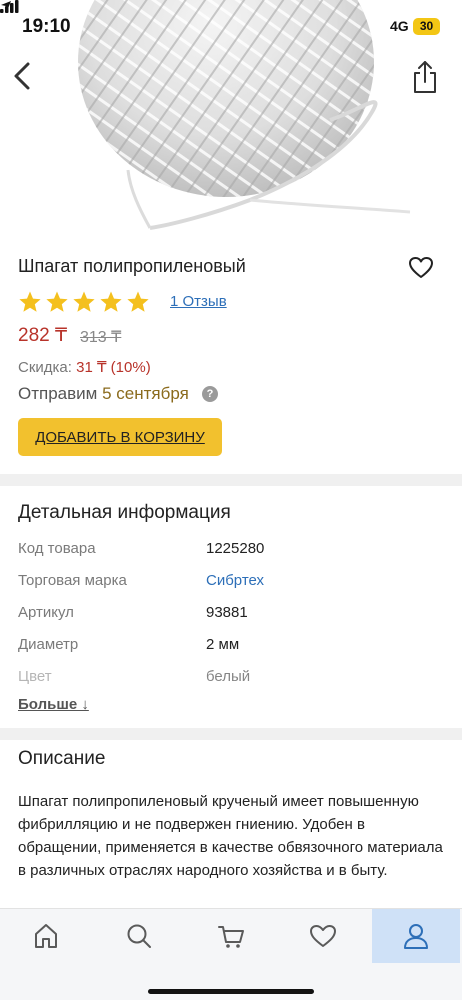 Image resolution: width=462 pixels, height=1000 pixels. I want to click on status-time: 19:10, so click(46, 26).